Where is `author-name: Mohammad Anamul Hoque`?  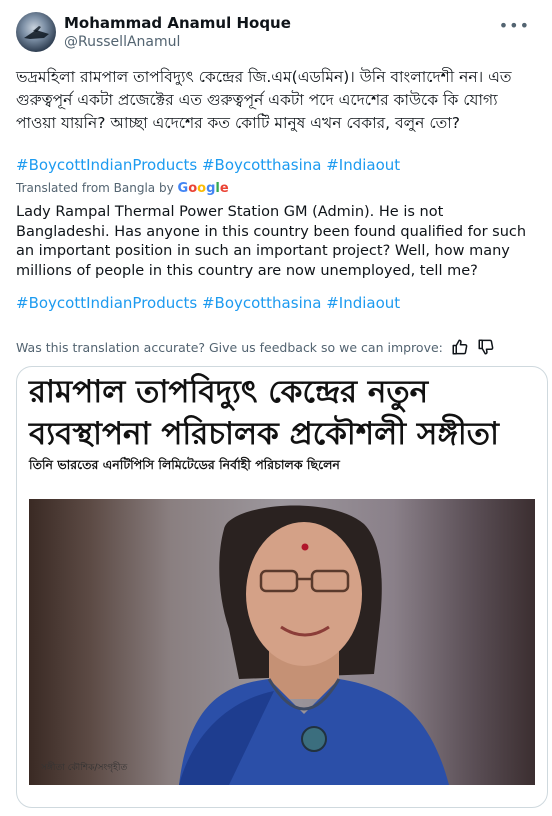 author-name: Mohammad Anamul Hoque is located at coordinates (177, 23).